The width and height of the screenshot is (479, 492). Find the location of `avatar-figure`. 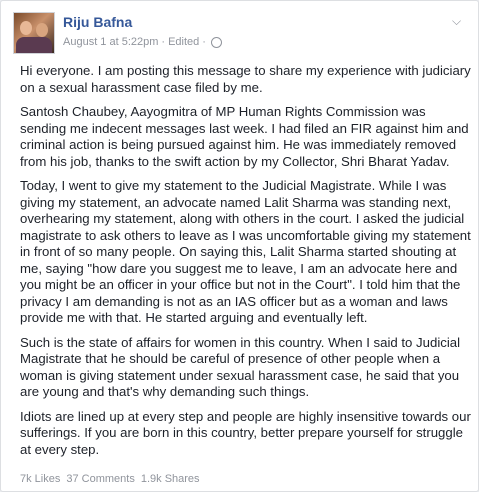

avatar-figure is located at coordinates (34, 45).